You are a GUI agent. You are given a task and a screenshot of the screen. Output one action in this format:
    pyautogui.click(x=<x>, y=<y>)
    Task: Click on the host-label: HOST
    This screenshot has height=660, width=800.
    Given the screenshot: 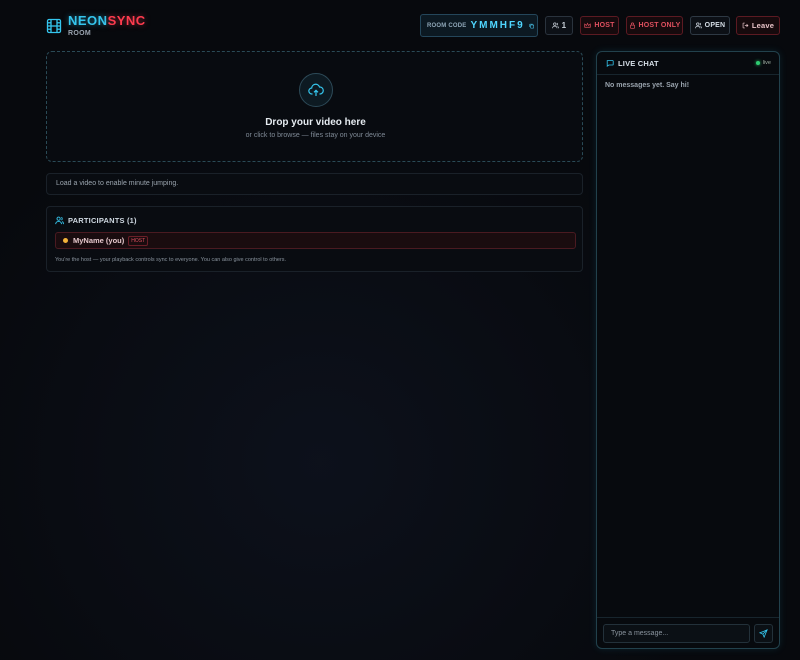 What is the action you would take?
    pyautogui.click(x=604, y=25)
    